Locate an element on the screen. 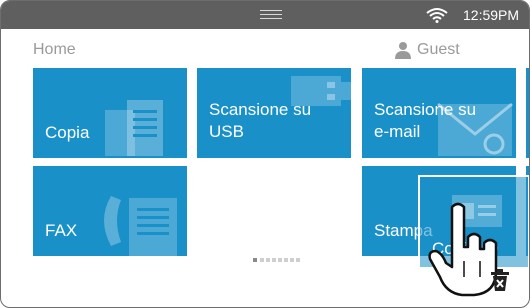 This screenshot has width=530, height=308. tile-scan-email: Scansione su e-mail is located at coordinates (439, 113).